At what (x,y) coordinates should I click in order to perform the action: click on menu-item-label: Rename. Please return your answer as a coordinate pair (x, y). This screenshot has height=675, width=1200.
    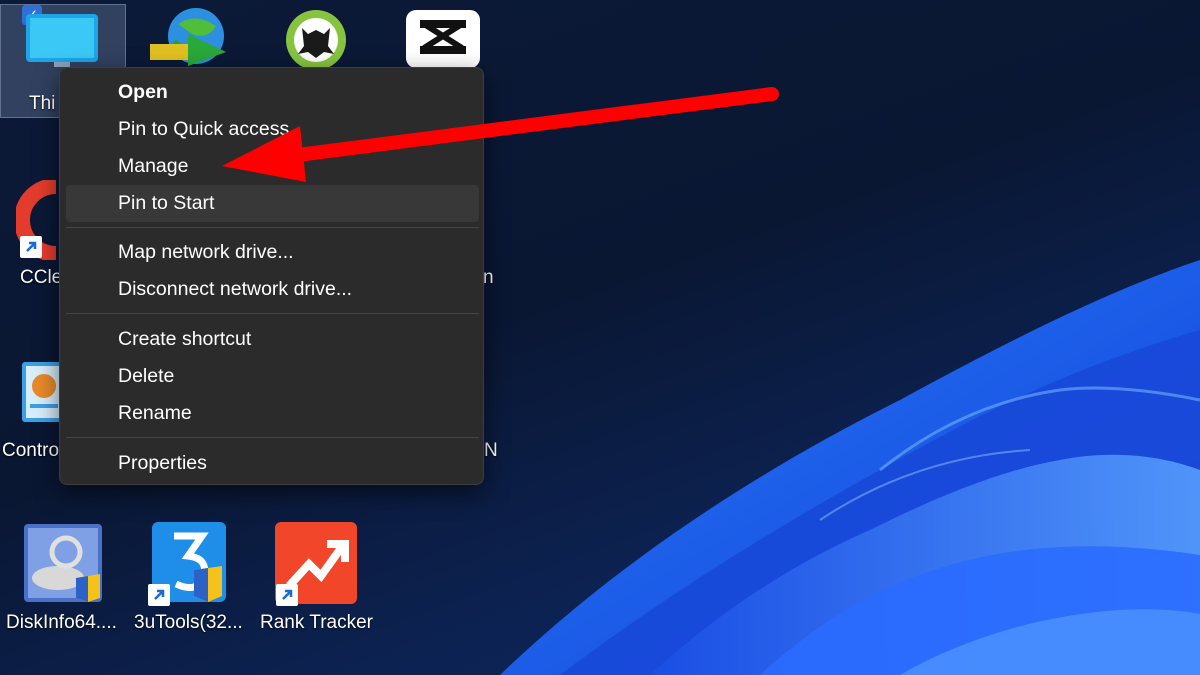
    Looking at the image, I should click on (155, 413).